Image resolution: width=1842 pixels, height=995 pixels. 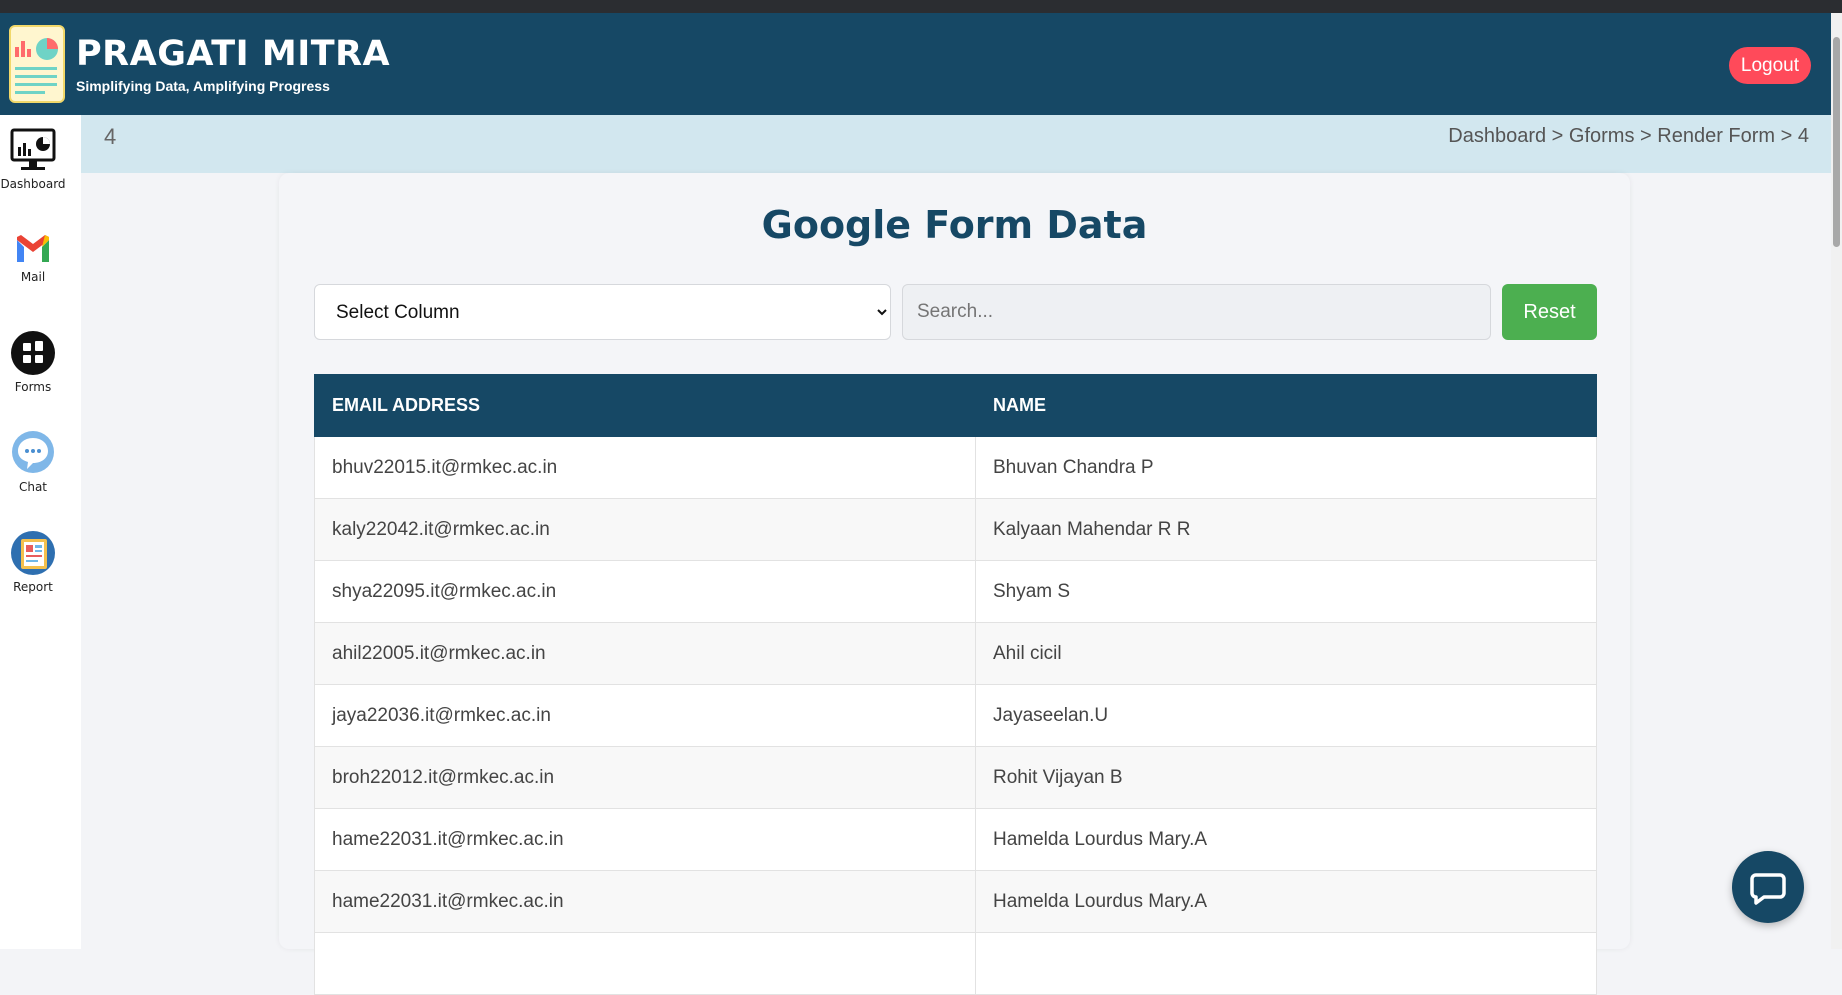 What do you see at coordinates (645, 777) in the screenshot?
I see `cell-email: broh22012.it@rmkec.ac.in` at bounding box center [645, 777].